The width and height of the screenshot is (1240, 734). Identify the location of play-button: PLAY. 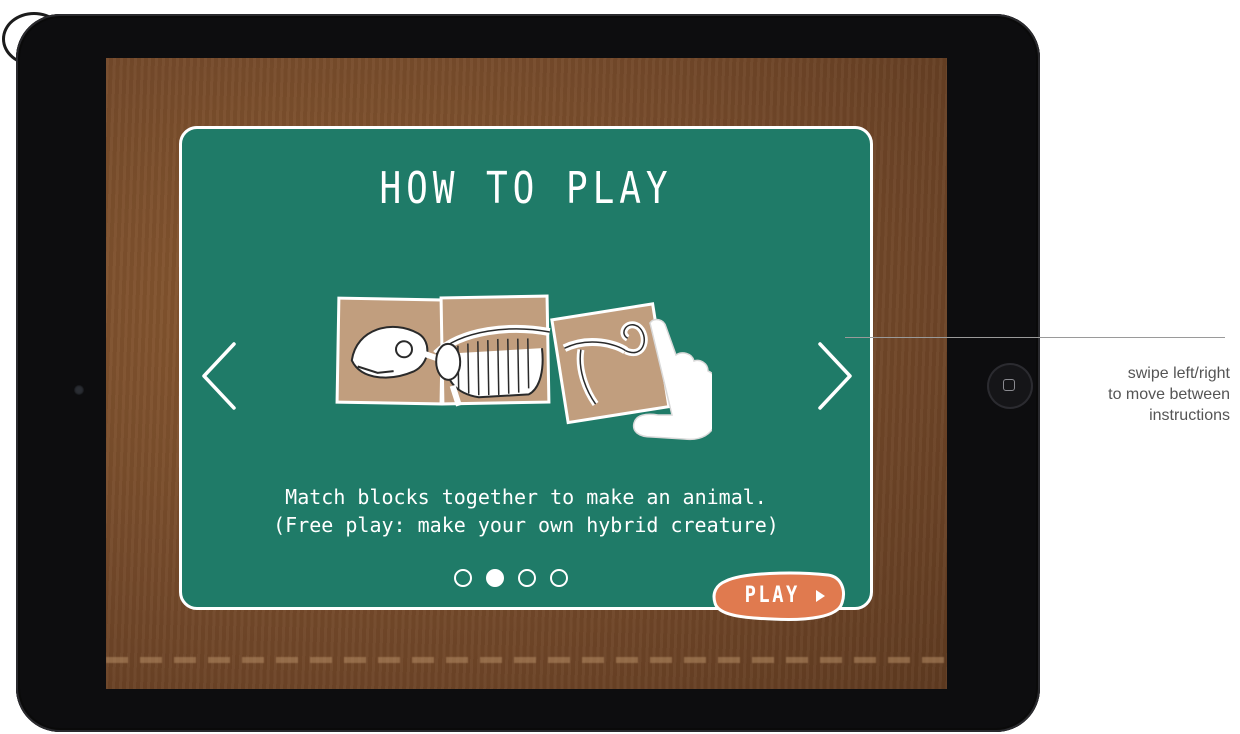
(779, 596).